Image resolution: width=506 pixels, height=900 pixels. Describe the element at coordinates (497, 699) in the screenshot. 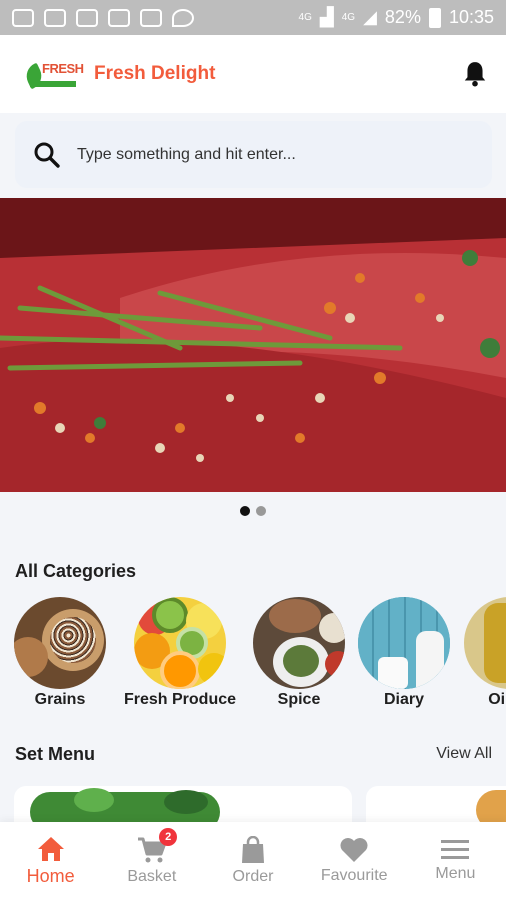

I see `category-label: Oils a` at that location.